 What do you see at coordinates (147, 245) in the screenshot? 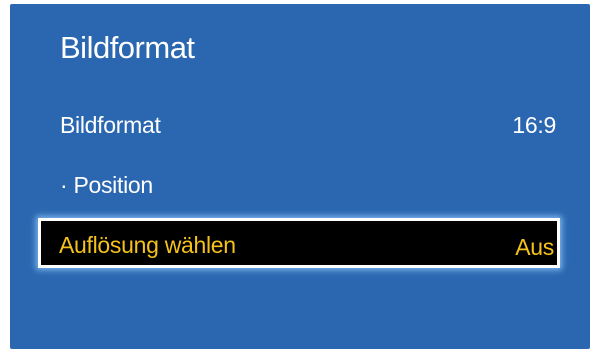
I see `menu-item-label: Auflösung wählen` at bounding box center [147, 245].